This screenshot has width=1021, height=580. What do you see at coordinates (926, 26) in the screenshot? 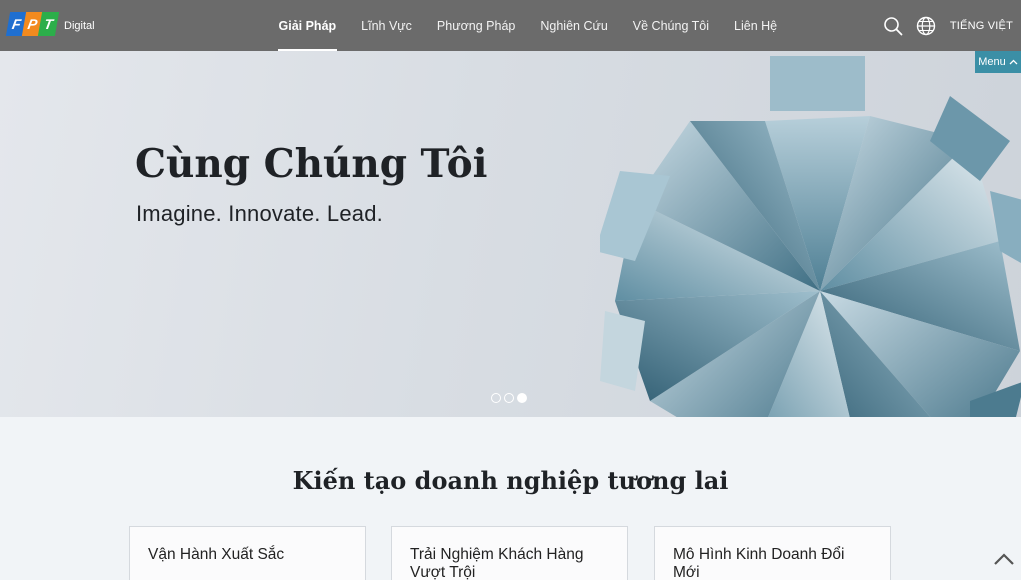
I see `globe-icon` at bounding box center [926, 26].